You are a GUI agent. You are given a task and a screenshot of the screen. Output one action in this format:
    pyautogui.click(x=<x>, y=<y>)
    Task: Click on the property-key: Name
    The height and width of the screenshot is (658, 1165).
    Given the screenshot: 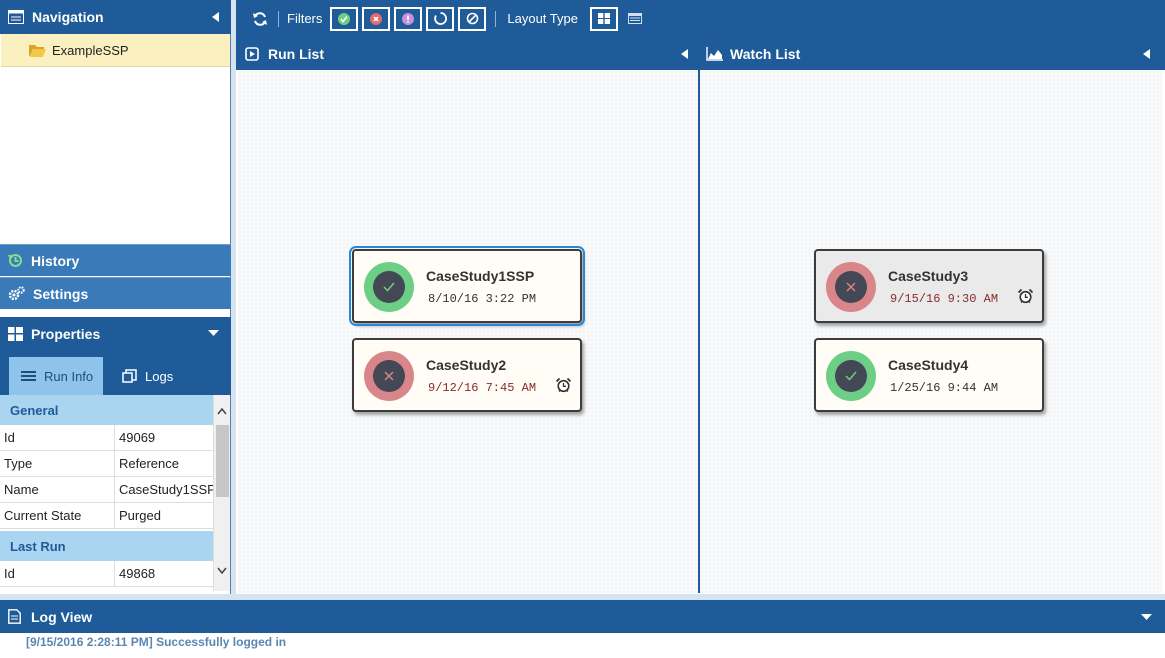 What is the action you would take?
    pyautogui.click(x=57, y=489)
    